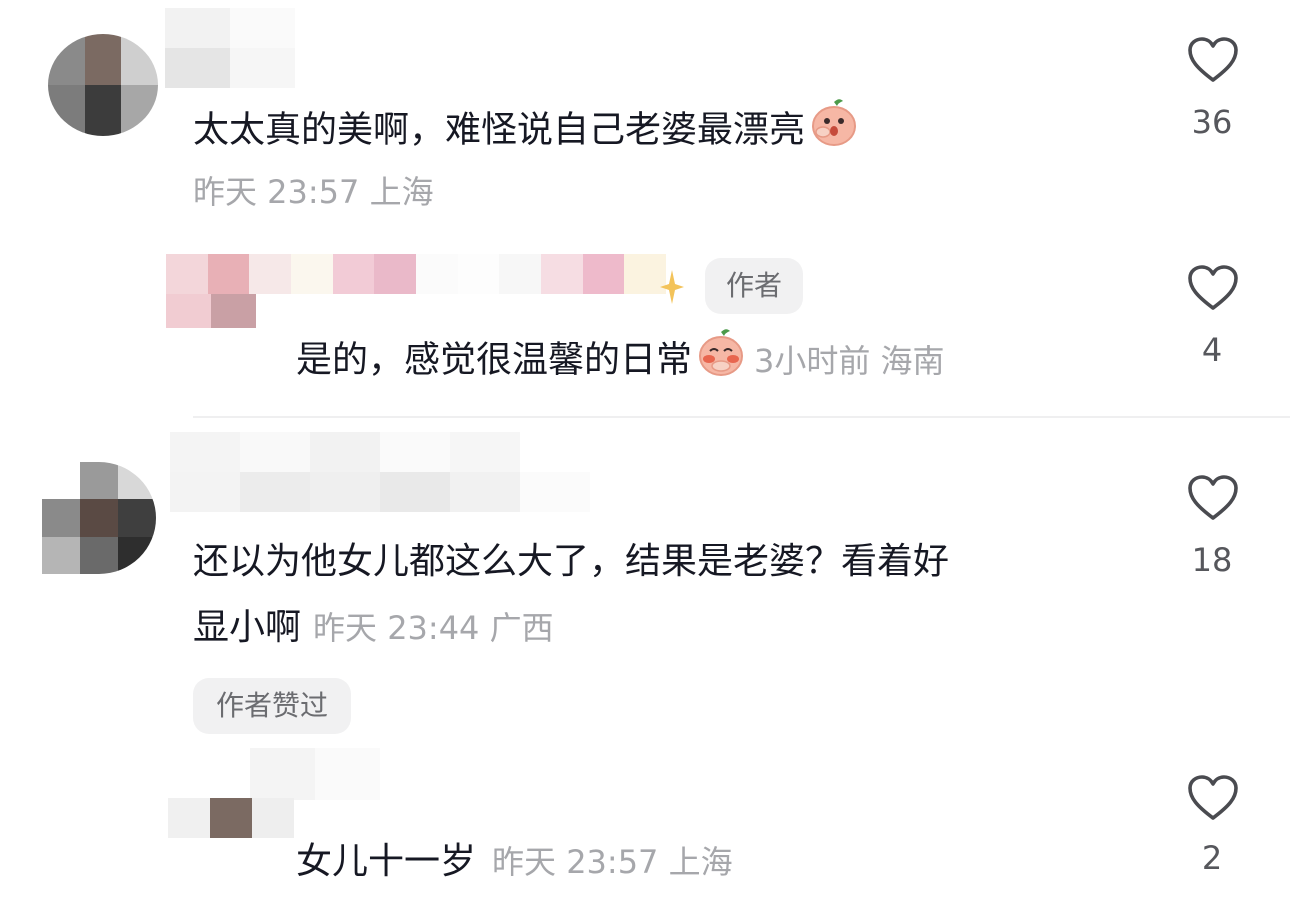 The image size is (1290, 902). What do you see at coordinates (272, 706) in the screenshot?
I see `author-liked-badge: 作者赞过` at bounding box center [272, 706].